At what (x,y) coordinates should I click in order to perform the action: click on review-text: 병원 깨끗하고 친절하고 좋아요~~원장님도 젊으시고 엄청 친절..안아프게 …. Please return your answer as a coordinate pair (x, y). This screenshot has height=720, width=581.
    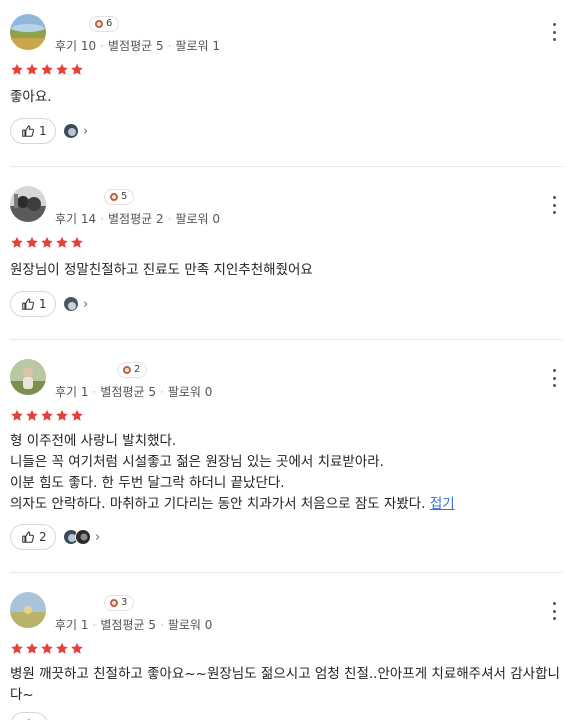
    Looking at the image, I should click on (285, 684).